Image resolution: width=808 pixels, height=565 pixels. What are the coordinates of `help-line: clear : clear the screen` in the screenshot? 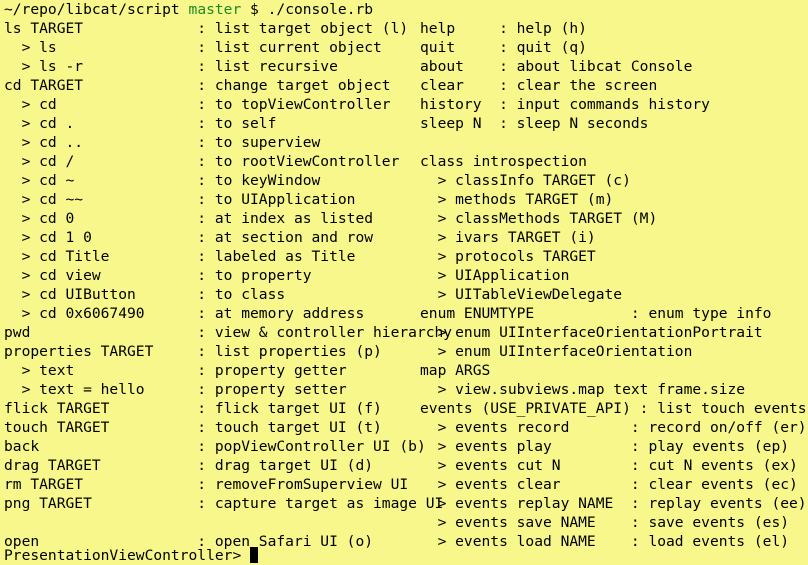 It's located at (539, 85).